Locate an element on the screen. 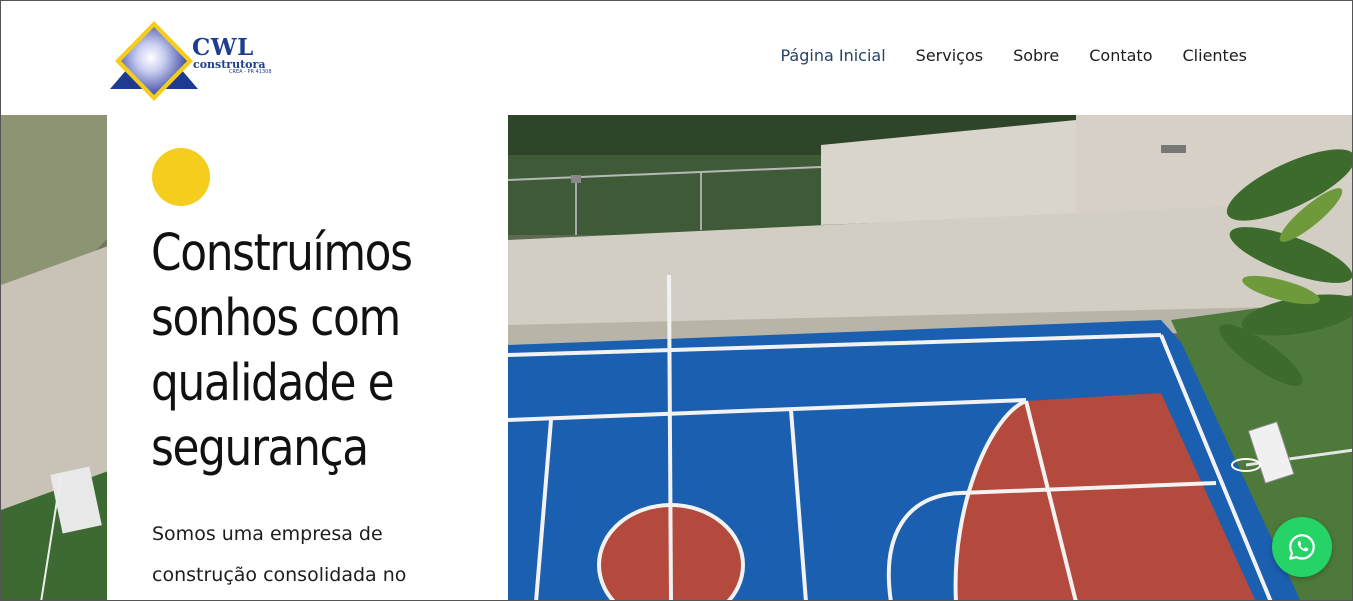  whatsapp-icon is located at coordinates (1302, 547).